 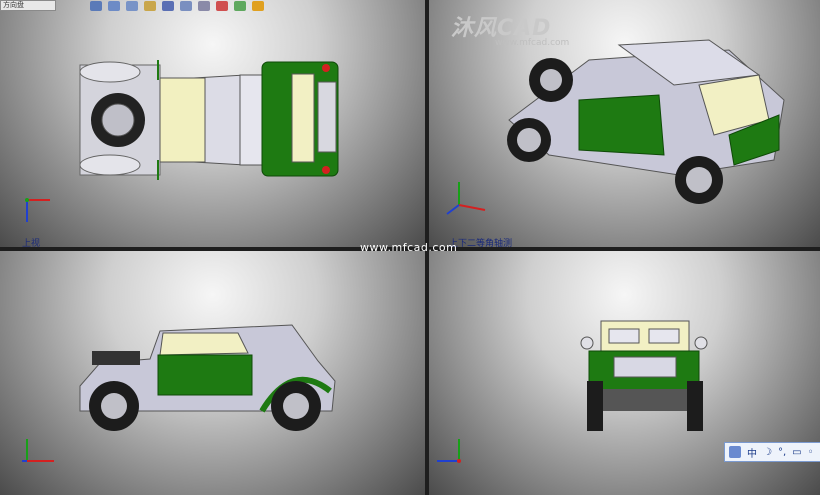 What do you see at coordinates (796, 452) in the screenshot?
I see `ime-keyboard-icon: ▭` at bounding box center [796, 452].